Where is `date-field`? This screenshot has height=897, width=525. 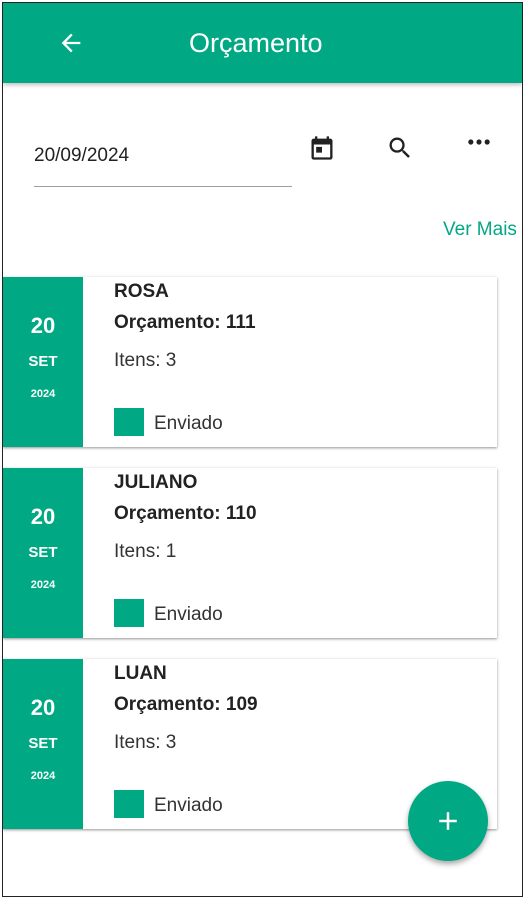
date-field is located at coordinates (163, 159).